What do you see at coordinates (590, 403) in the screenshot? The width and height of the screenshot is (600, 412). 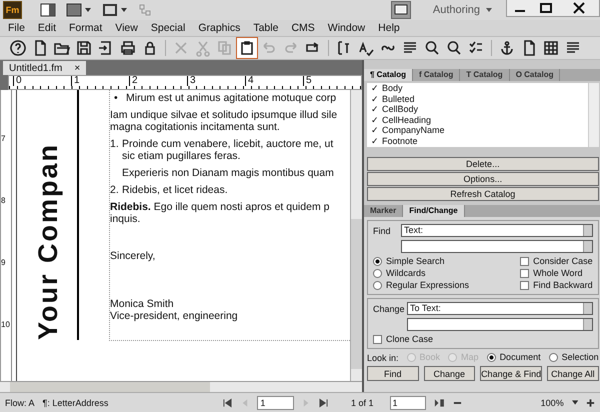 I see `zoom-in-icon` at bounding box center [590, 403].